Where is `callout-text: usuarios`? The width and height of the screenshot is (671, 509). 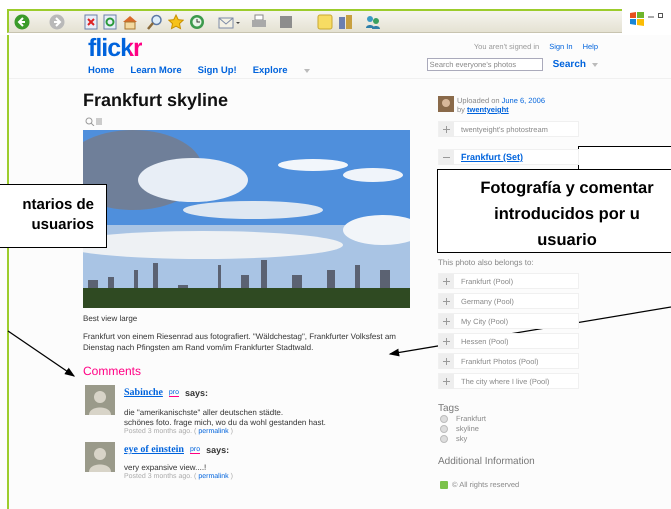
callout-text: usuarios is located at coordinates (62, 225).